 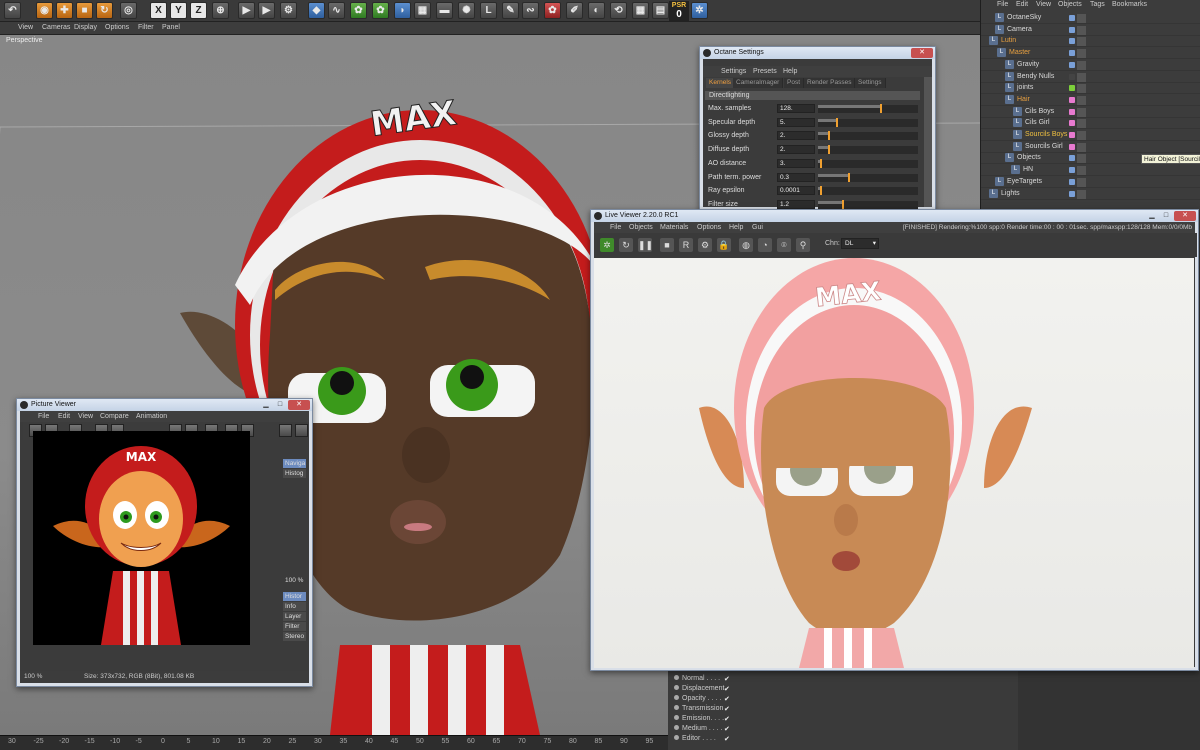 I want to click on octane-menu-help: Help, so click(x=790, y=71).